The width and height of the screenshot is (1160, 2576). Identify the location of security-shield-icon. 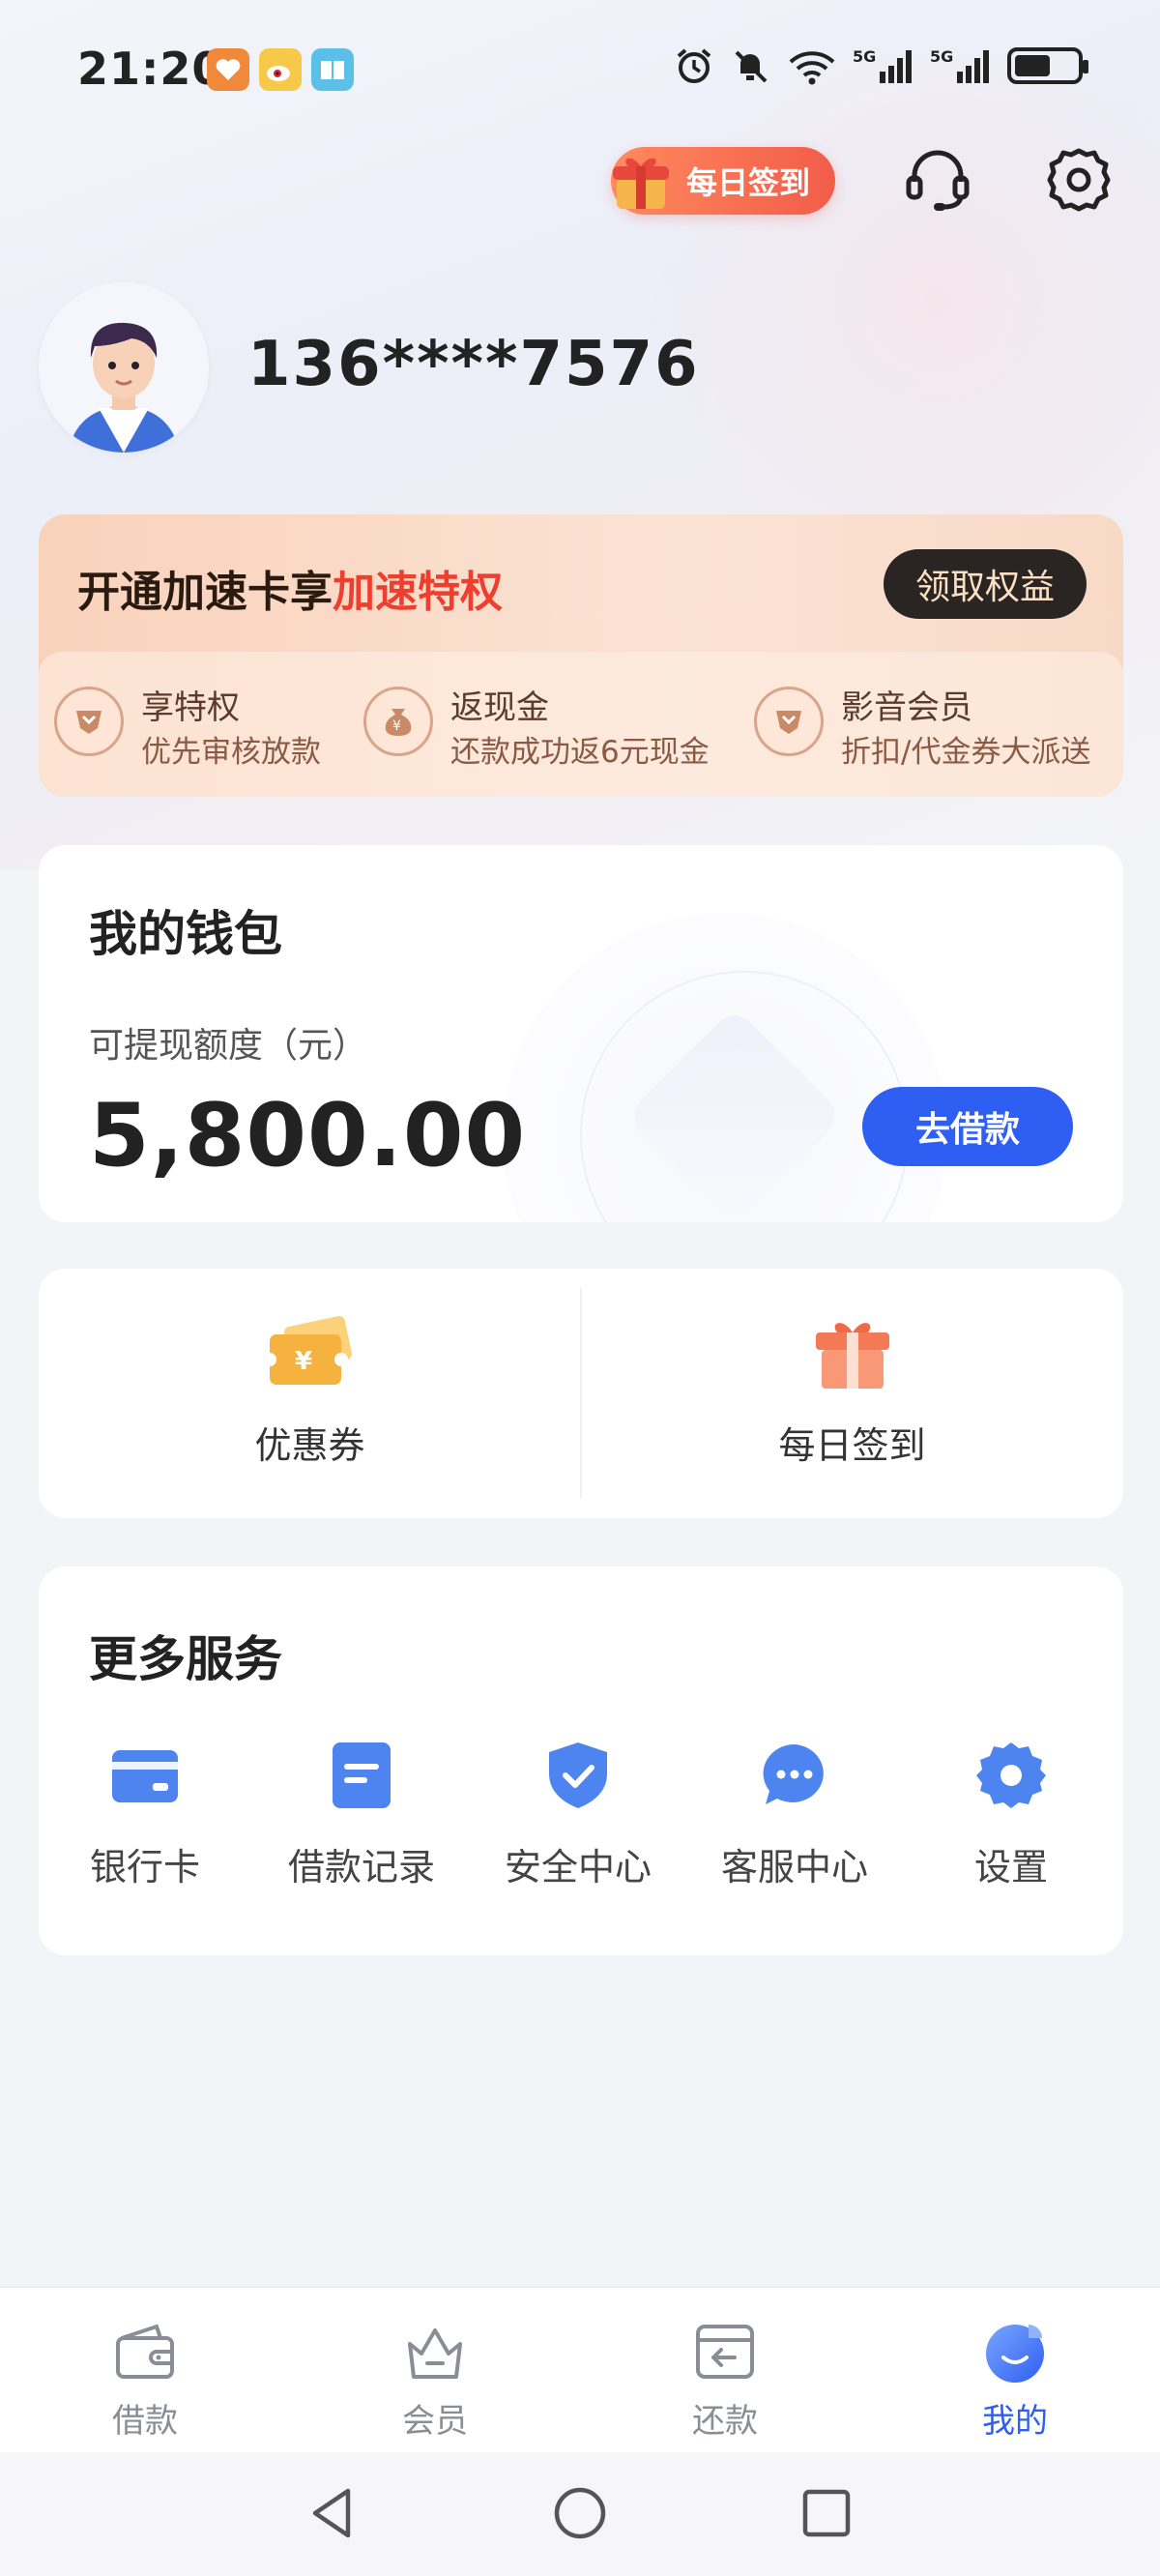
(578, 1775).